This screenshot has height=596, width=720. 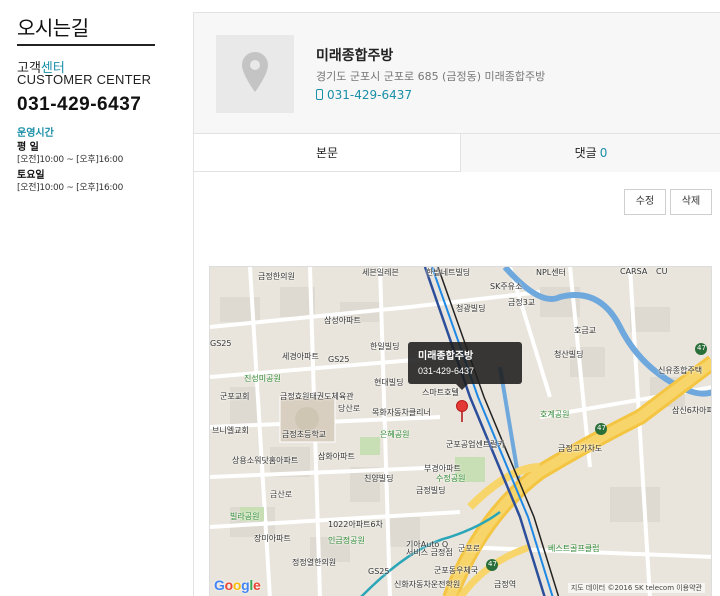 What do you see at coordinates (427, 584) in the screenshot?
I see `map-label: 신화자동차운전학원` at bounding box center [427, 584].